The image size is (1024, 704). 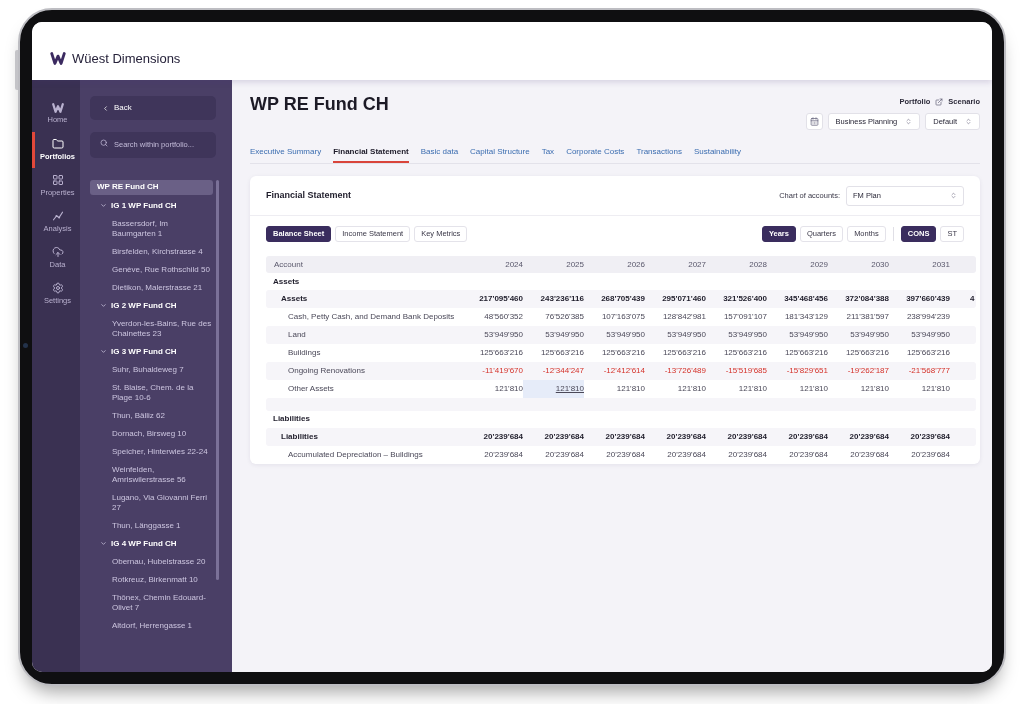 I want to click on tree-group: IG 3 WP Fund CH, so click(x=151, y=351).